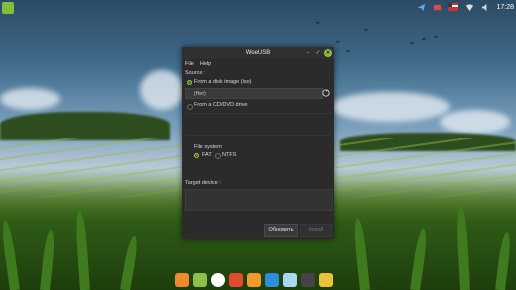 Image resolution: width=516 pixels, height=290 pixels. I want to click on music-icon, so click(218, 280).